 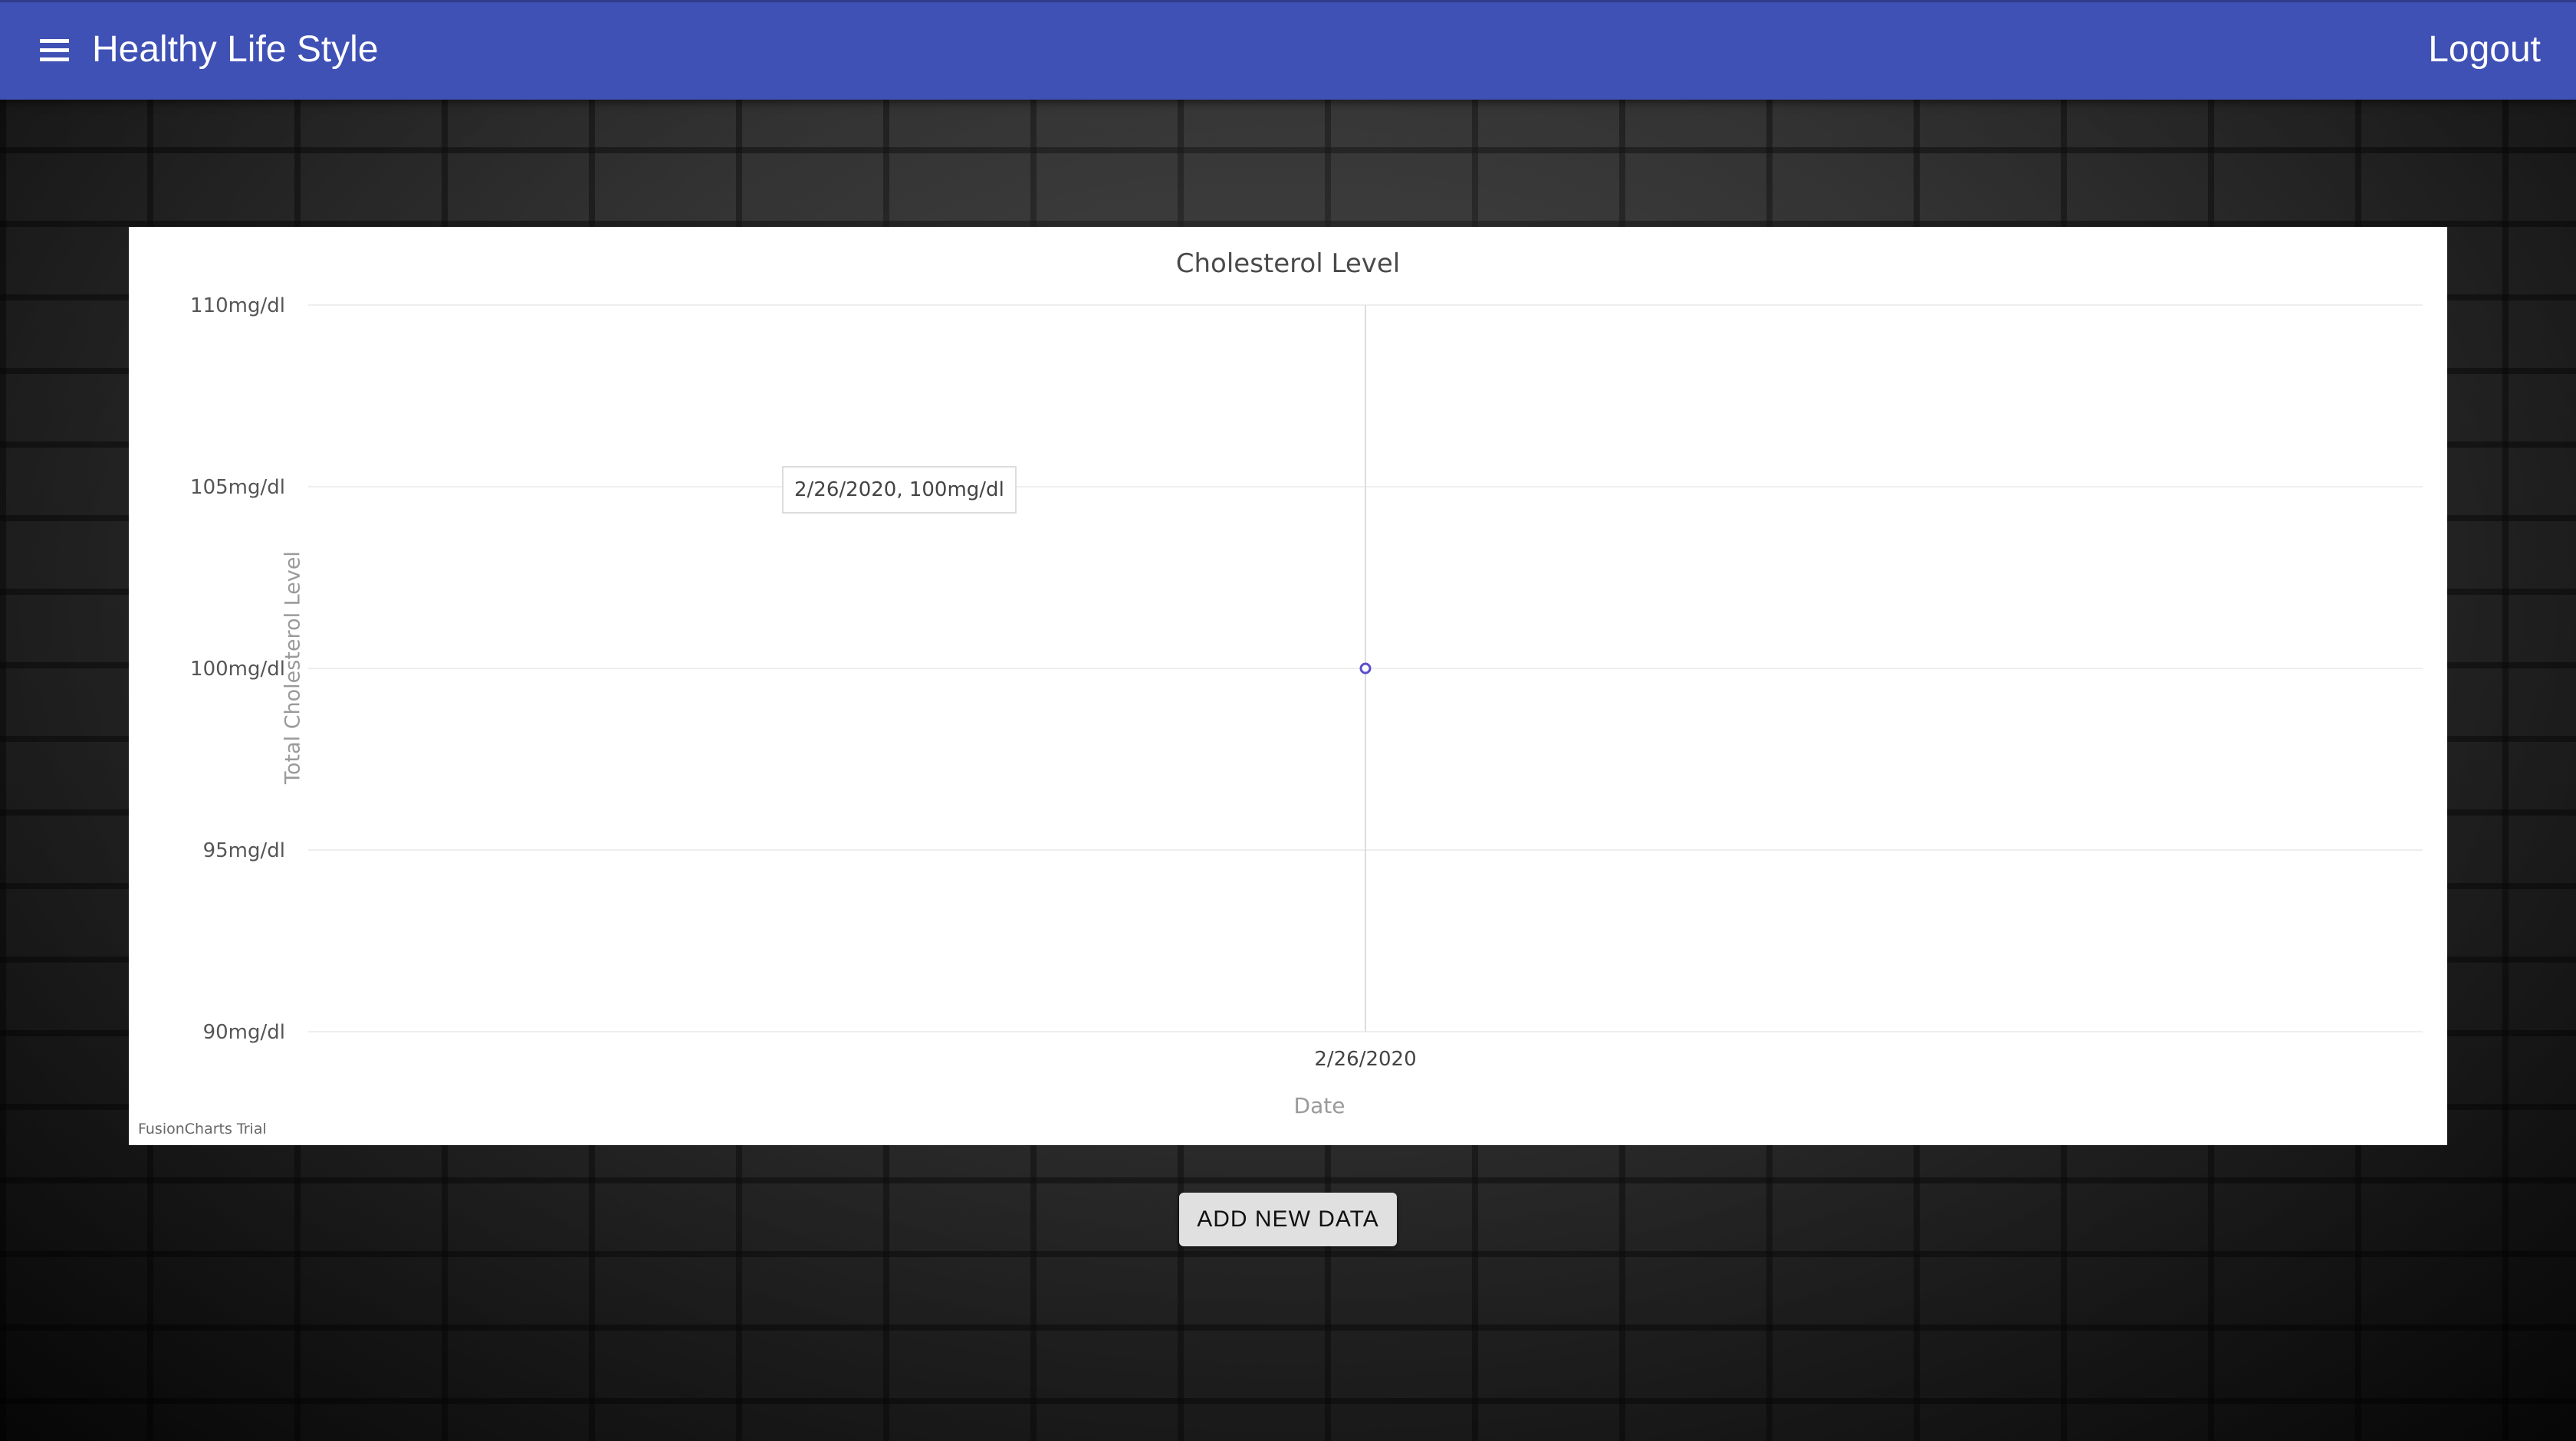 What do you see at coordinates (244, 851) in the screenshot?
I see `y-tick-label: 95mg/dl` at bounding box center [244, 851].